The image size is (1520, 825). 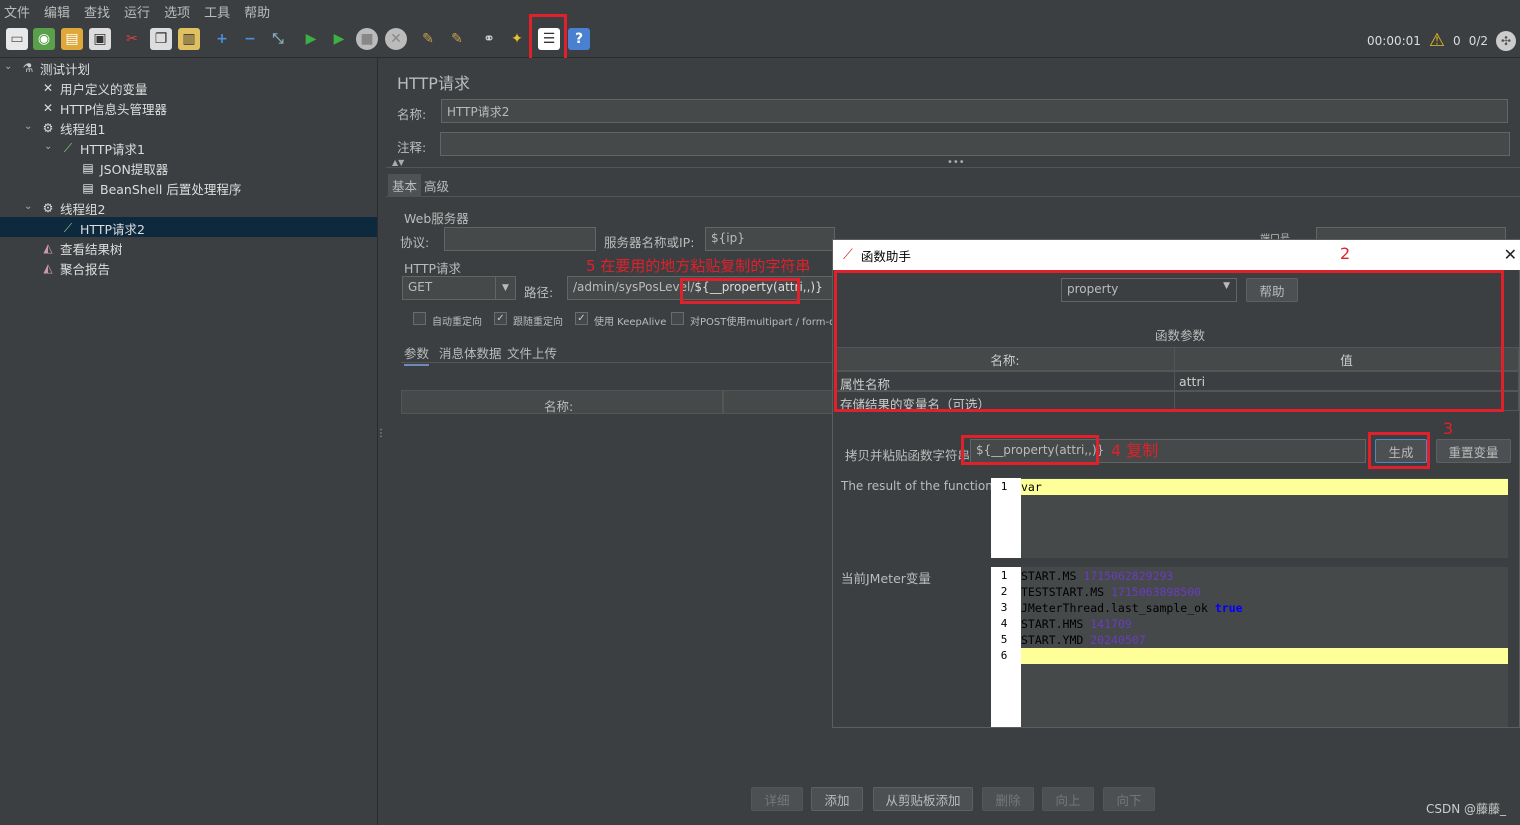 I want to click on new-icon: ▭, so click(x=17, y=39).